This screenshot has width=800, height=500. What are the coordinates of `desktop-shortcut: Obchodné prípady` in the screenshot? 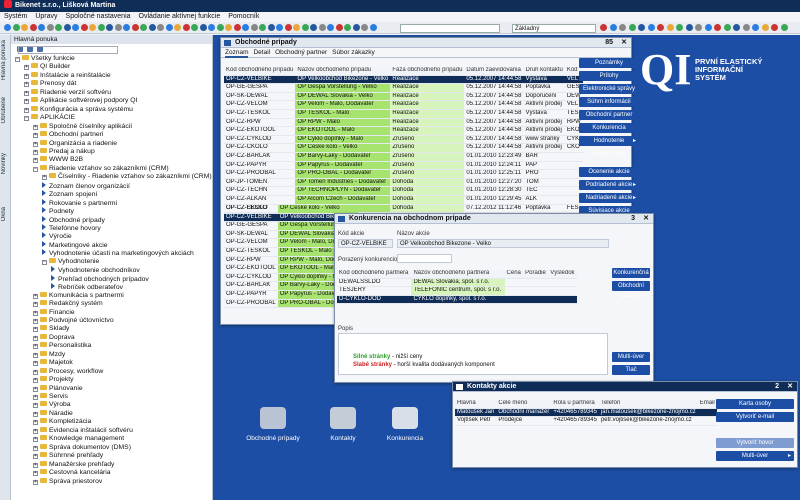 It's located at (273, 424).